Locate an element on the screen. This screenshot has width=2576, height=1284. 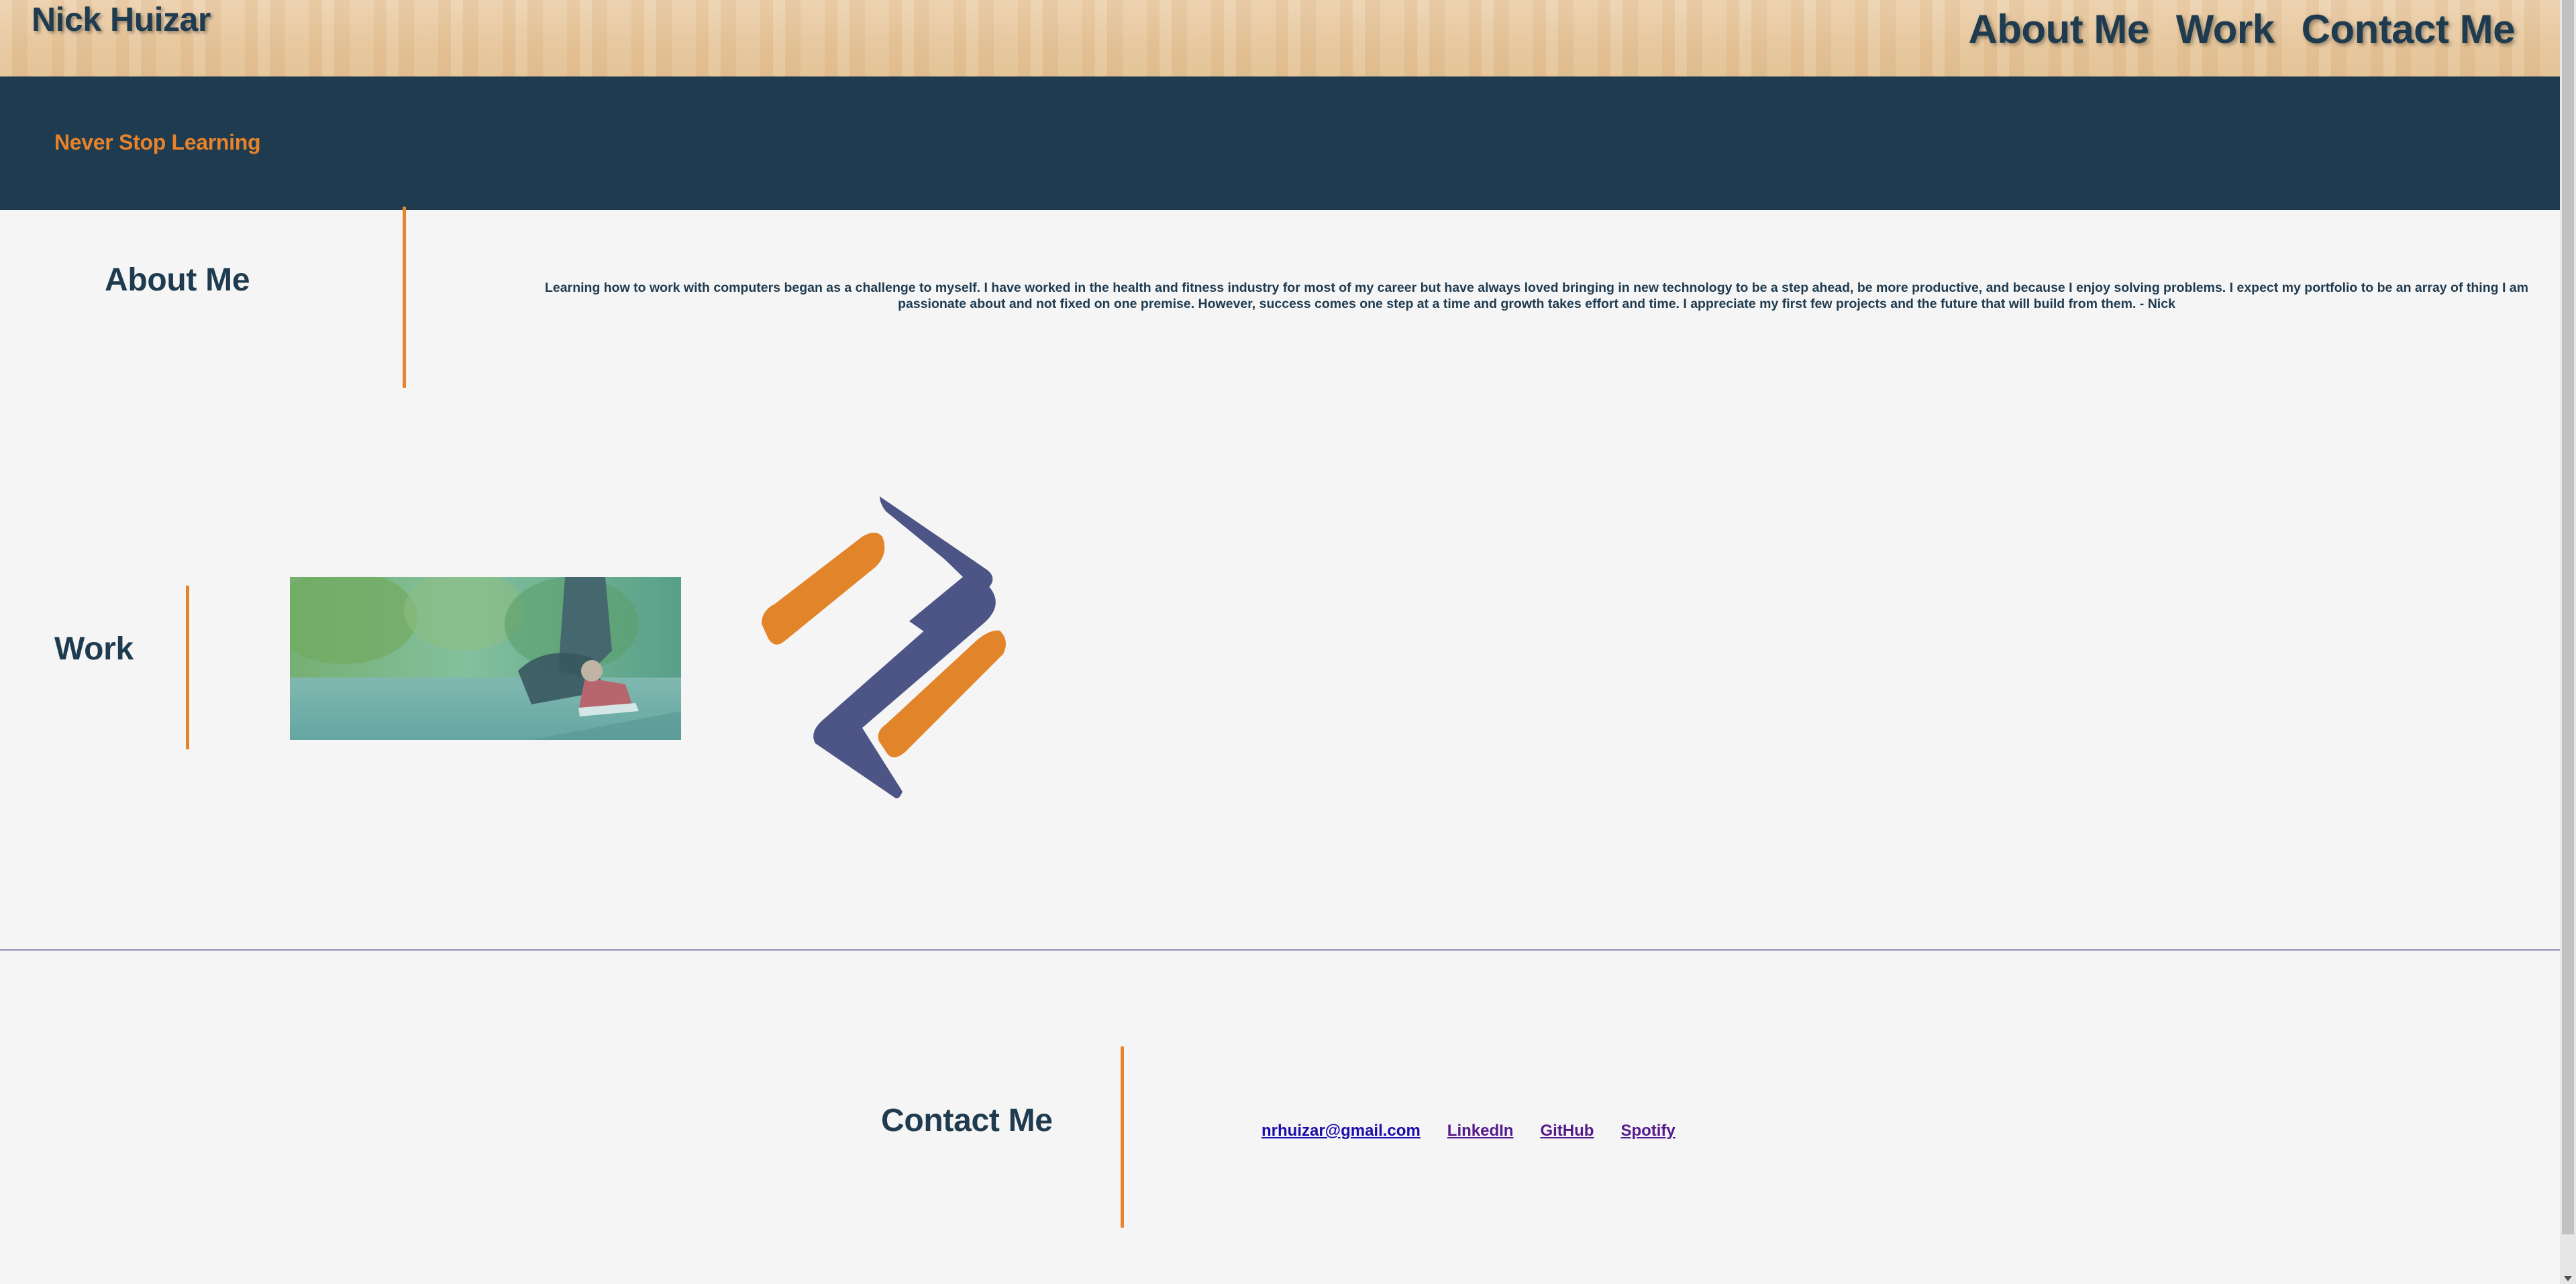
work-heading: Work is located at coordinates (94, 649).